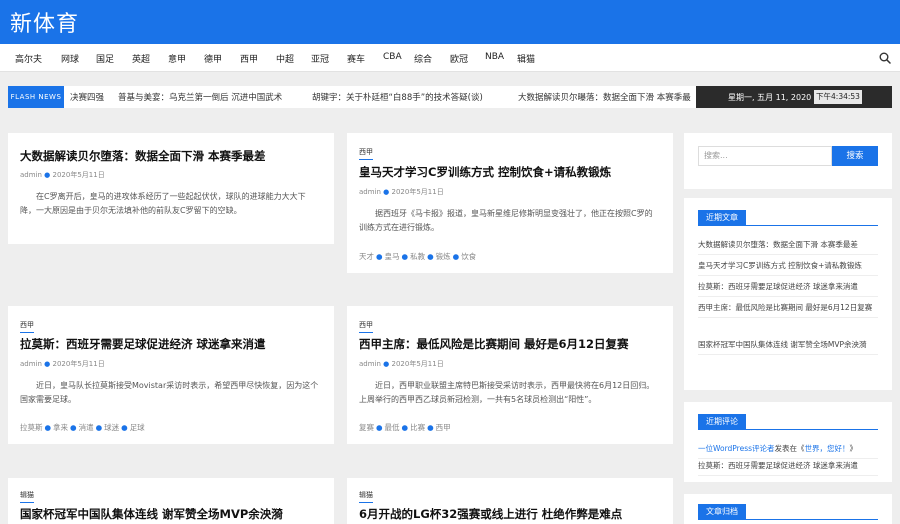 The width and height of the screenshot is (900, 524). Describe the element at coordinates (151, 514) in the screenshot. I see `post-title: 国家杯冠军中国队集体连线 谢军赞全场MVP余泱漪` at that location.